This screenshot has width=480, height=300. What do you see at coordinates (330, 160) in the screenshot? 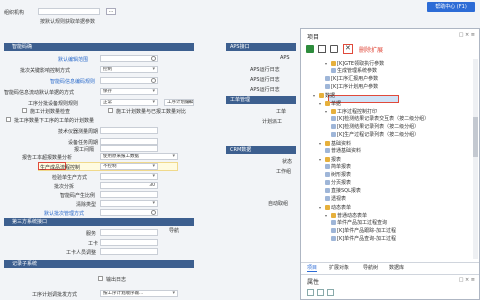
I see `tree-node: ▾ 报表` at bounding box center [330, 160].